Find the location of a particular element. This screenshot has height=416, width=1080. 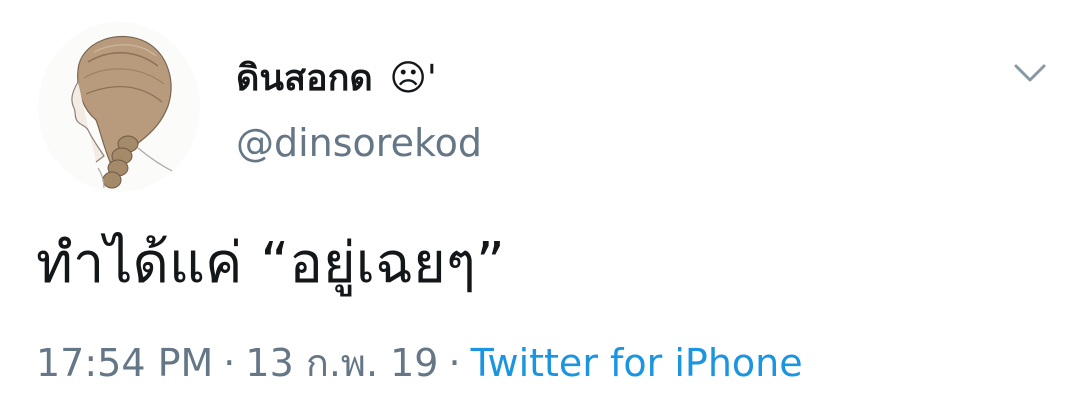

tweet-menu-button is located at coordinates (1030, 73).